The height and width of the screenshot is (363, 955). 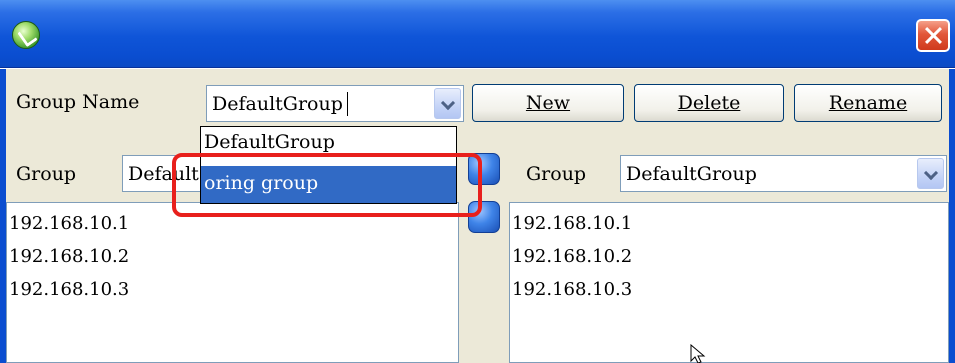 I want to click on close-icon, so click(x=933, y=35).